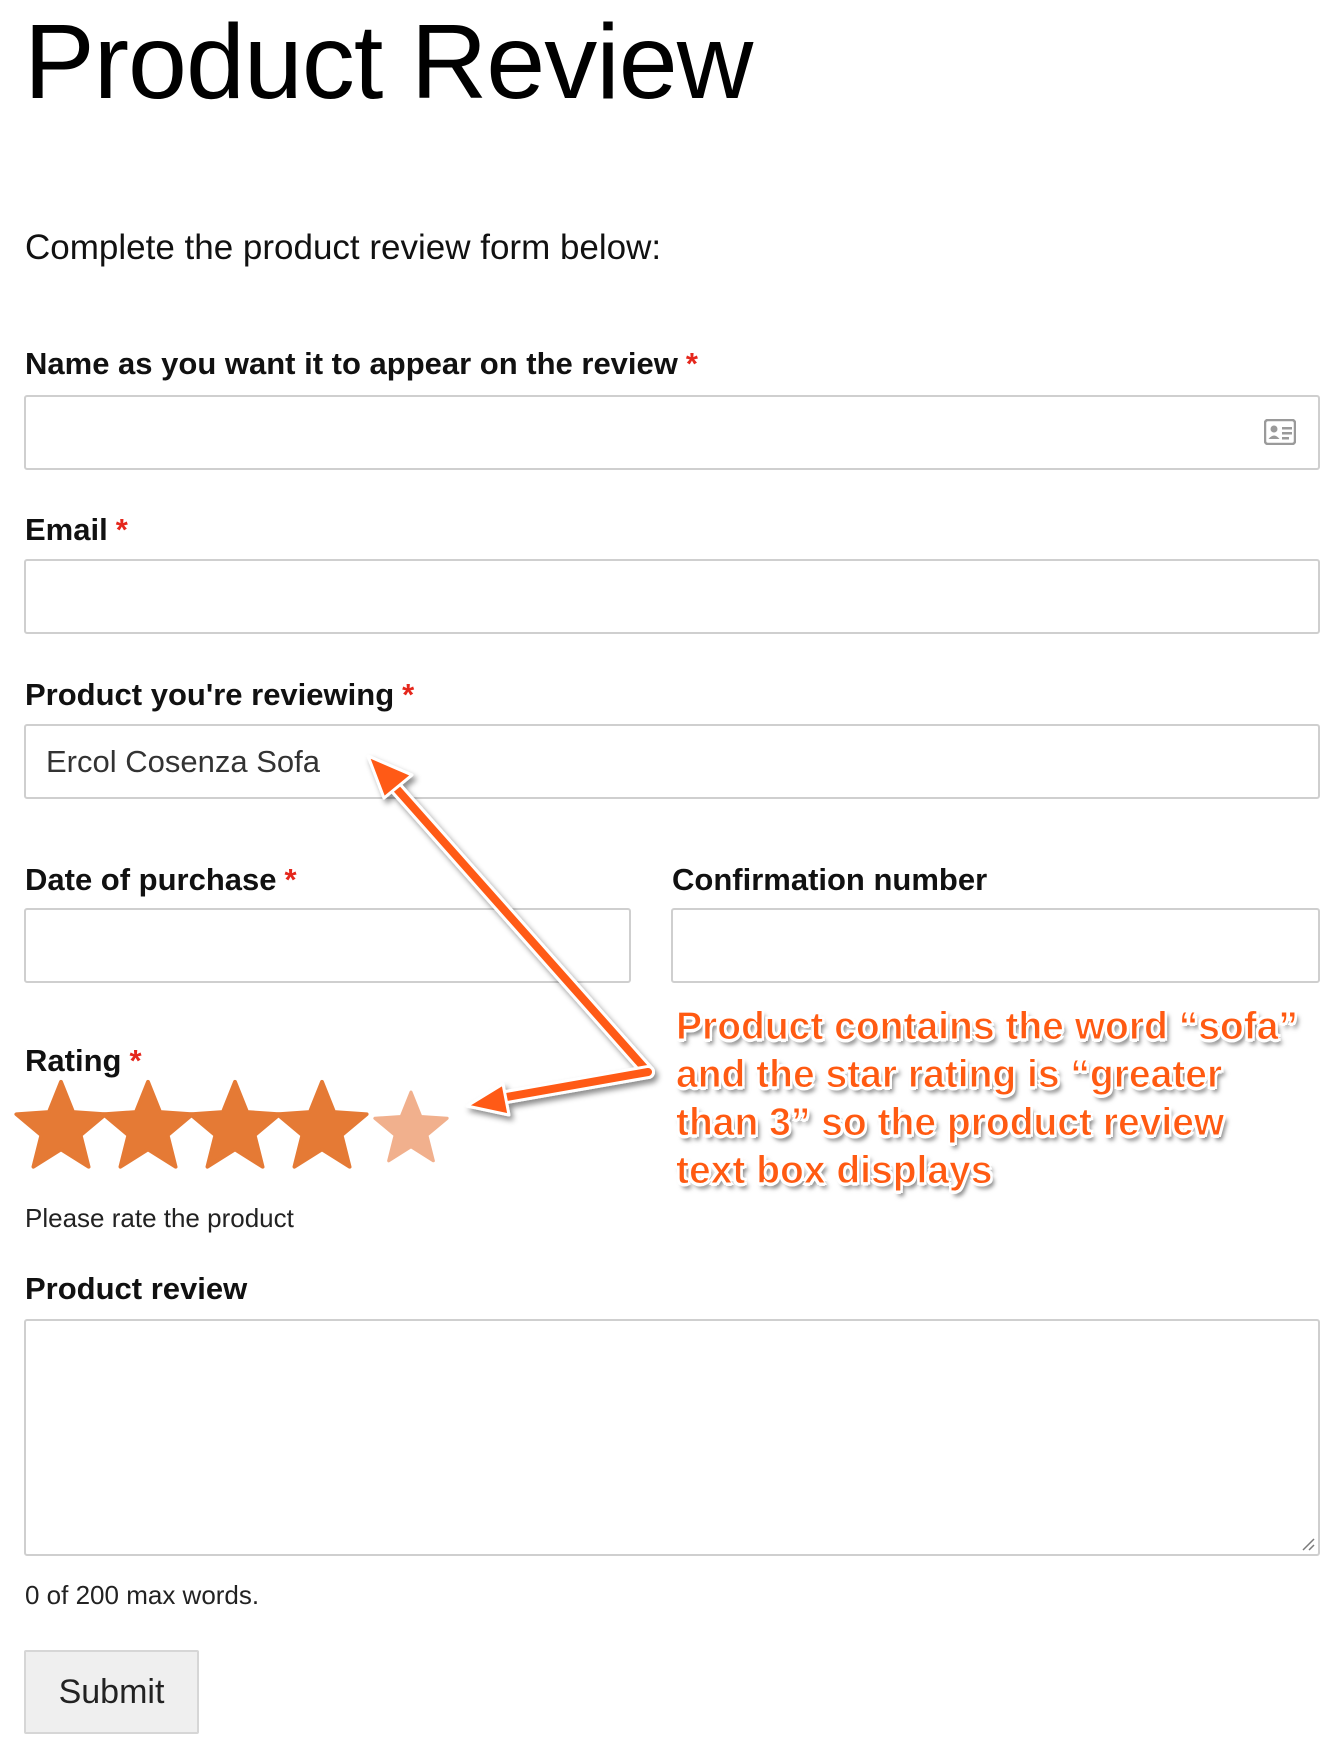  Describe the element at coordinates (388, 62) in the screenshot. I see `page-title: Product Review` at that location.